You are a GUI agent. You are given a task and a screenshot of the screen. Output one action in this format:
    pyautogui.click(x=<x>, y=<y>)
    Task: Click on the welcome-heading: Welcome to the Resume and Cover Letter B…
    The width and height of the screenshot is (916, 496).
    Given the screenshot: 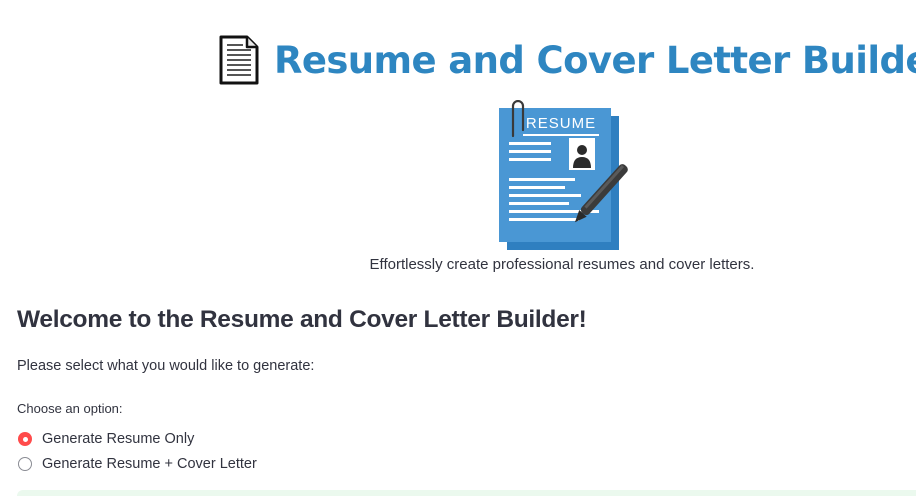 What is the action you would take?
    pyautogui.click(x=302, y=319)
    